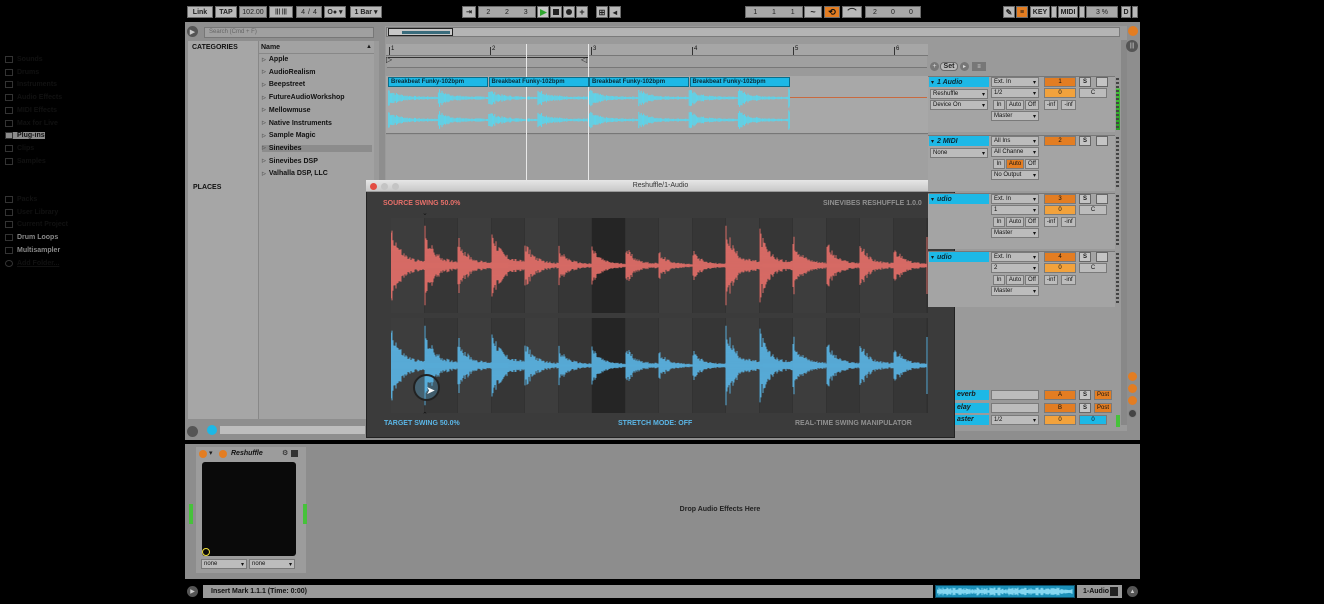  What do you see at coordinates (438, 82) in the screenshot?
I see `arrangement-clip: Breakbeat Funky-102bpm` at bounding box center [438, 82].